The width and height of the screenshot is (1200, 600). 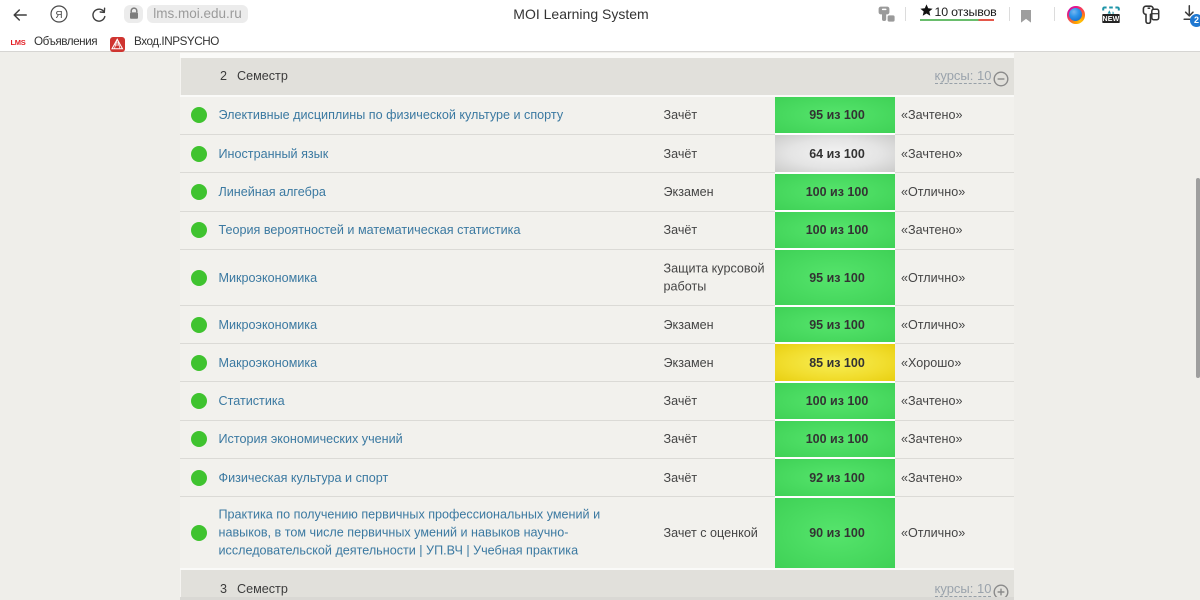 What do you see at coordinates (1111, 19) in the screenshot?
I see `svg-text: NEW` at bounding box center [1111, 19].